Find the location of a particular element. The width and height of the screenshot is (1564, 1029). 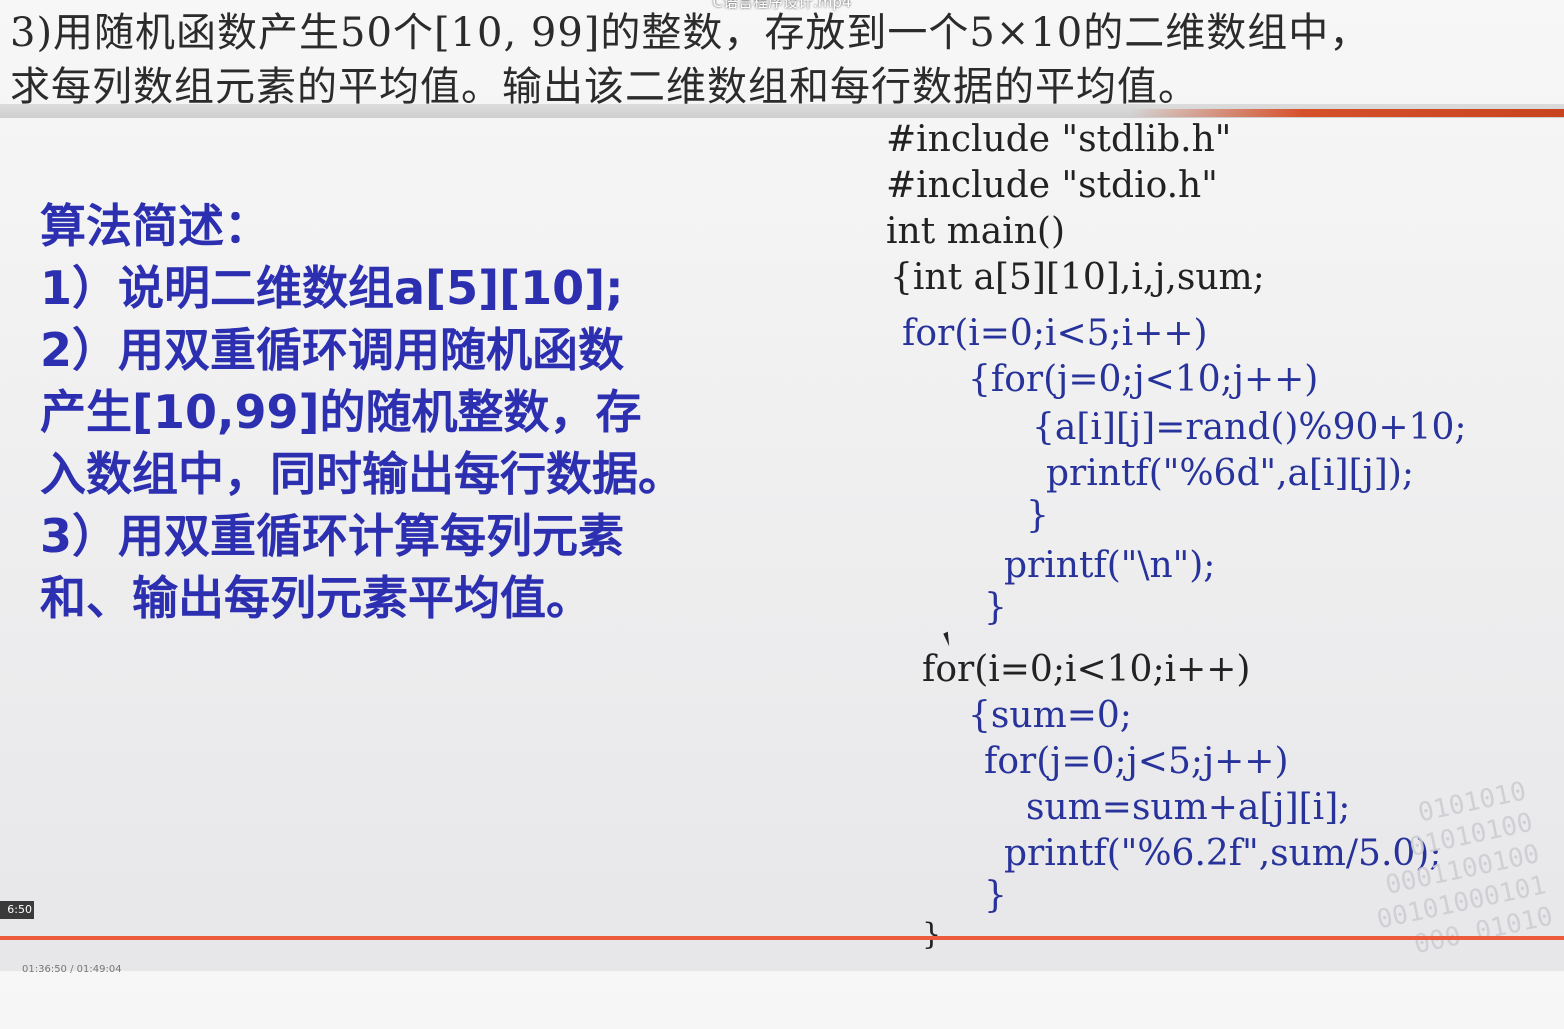

code-line: {int a[5][10],i,j,sum; is located at coordinates (1077, 277).